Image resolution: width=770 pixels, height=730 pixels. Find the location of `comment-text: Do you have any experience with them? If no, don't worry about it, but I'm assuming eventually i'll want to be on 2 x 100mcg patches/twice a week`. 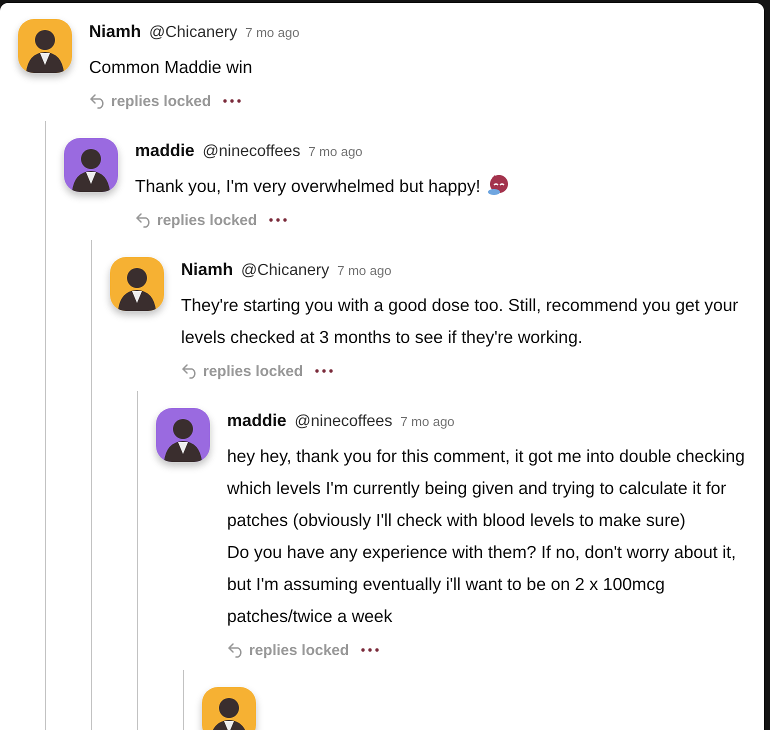

comment-text: Do you have any experience with them? If no, don't worry about it, but I'm assuming eventually i'll want to be on 2 x 100mcg patches/twice a week is located at coordinates (482, 584).